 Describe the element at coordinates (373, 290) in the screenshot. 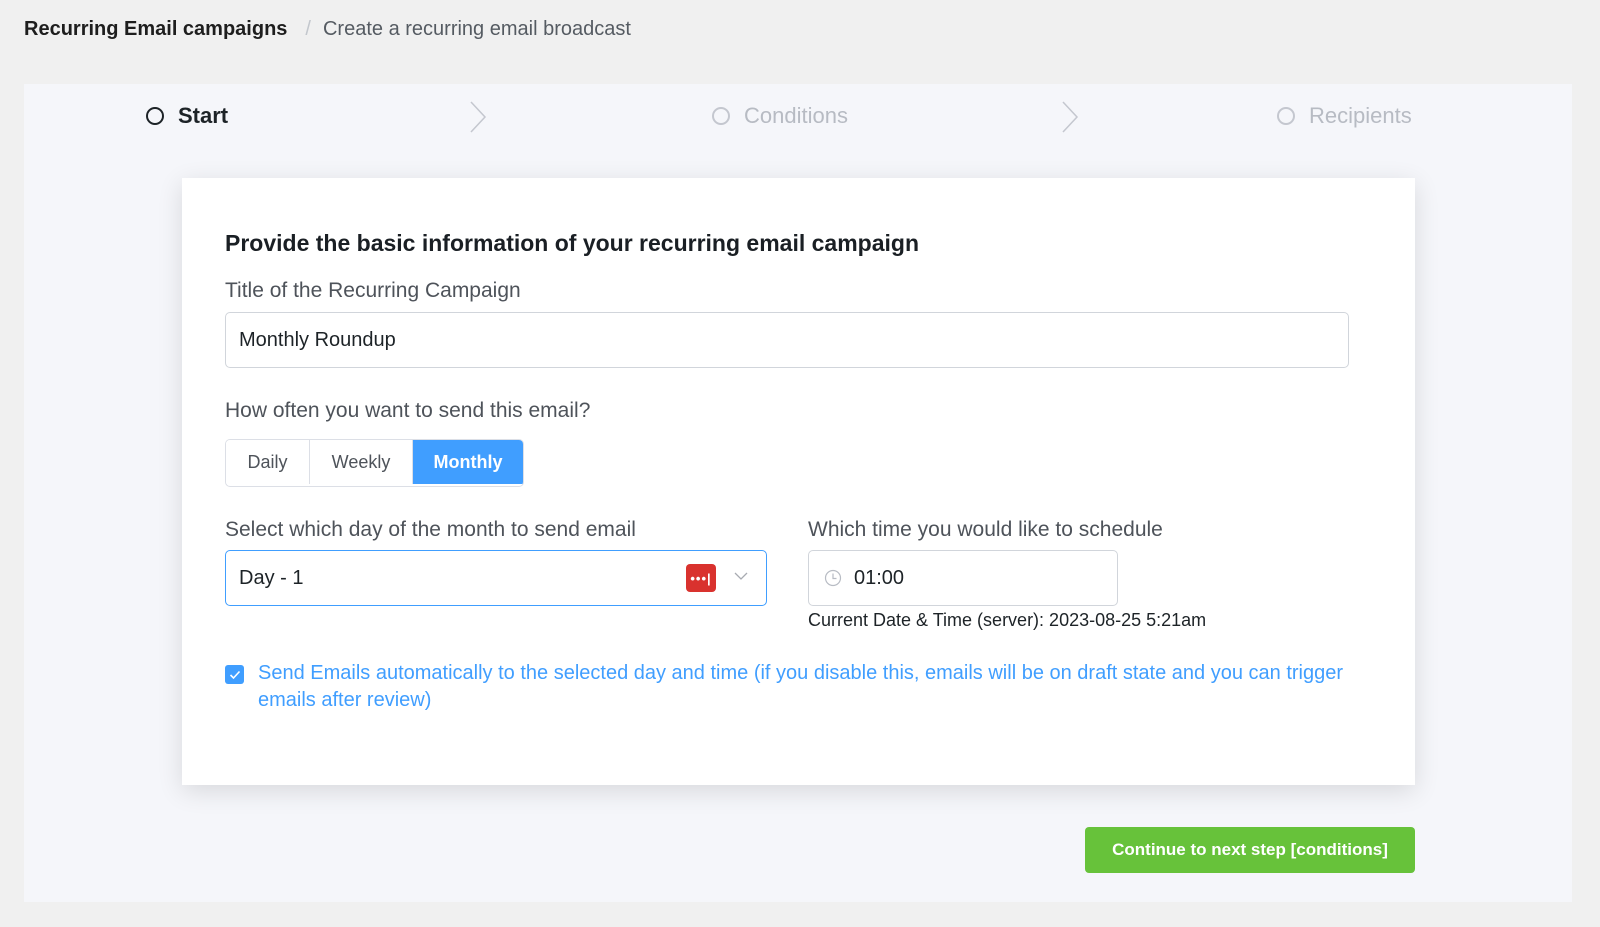

I see `title-label: Title of the Recurring Campaign` at that location.